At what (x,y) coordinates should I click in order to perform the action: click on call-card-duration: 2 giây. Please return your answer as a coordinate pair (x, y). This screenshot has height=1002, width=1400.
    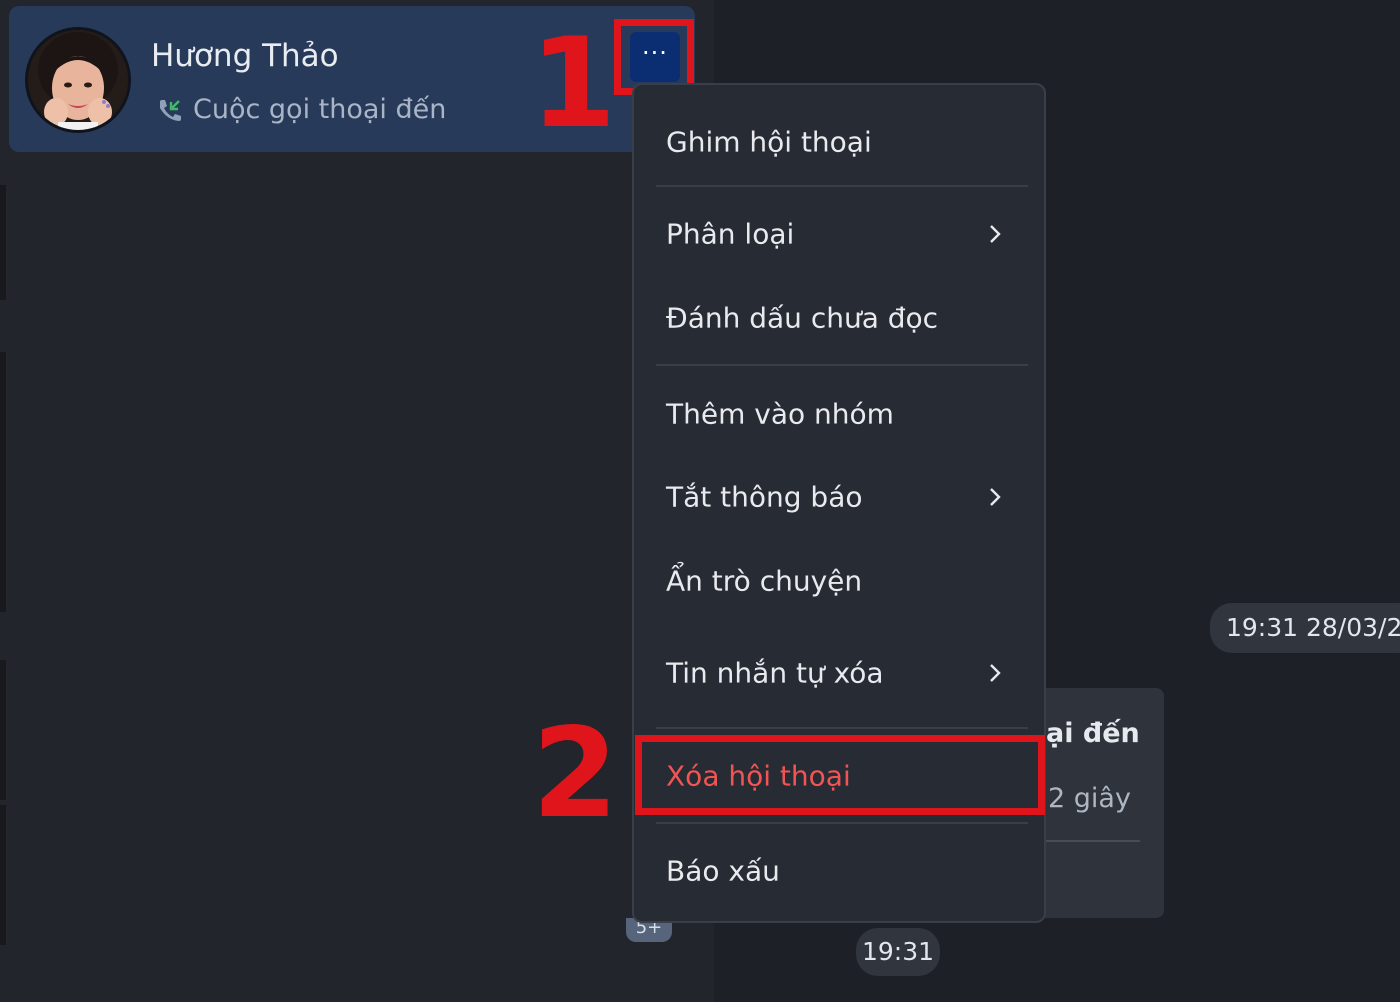
    Looking at the image, I should click on (1089, 798).